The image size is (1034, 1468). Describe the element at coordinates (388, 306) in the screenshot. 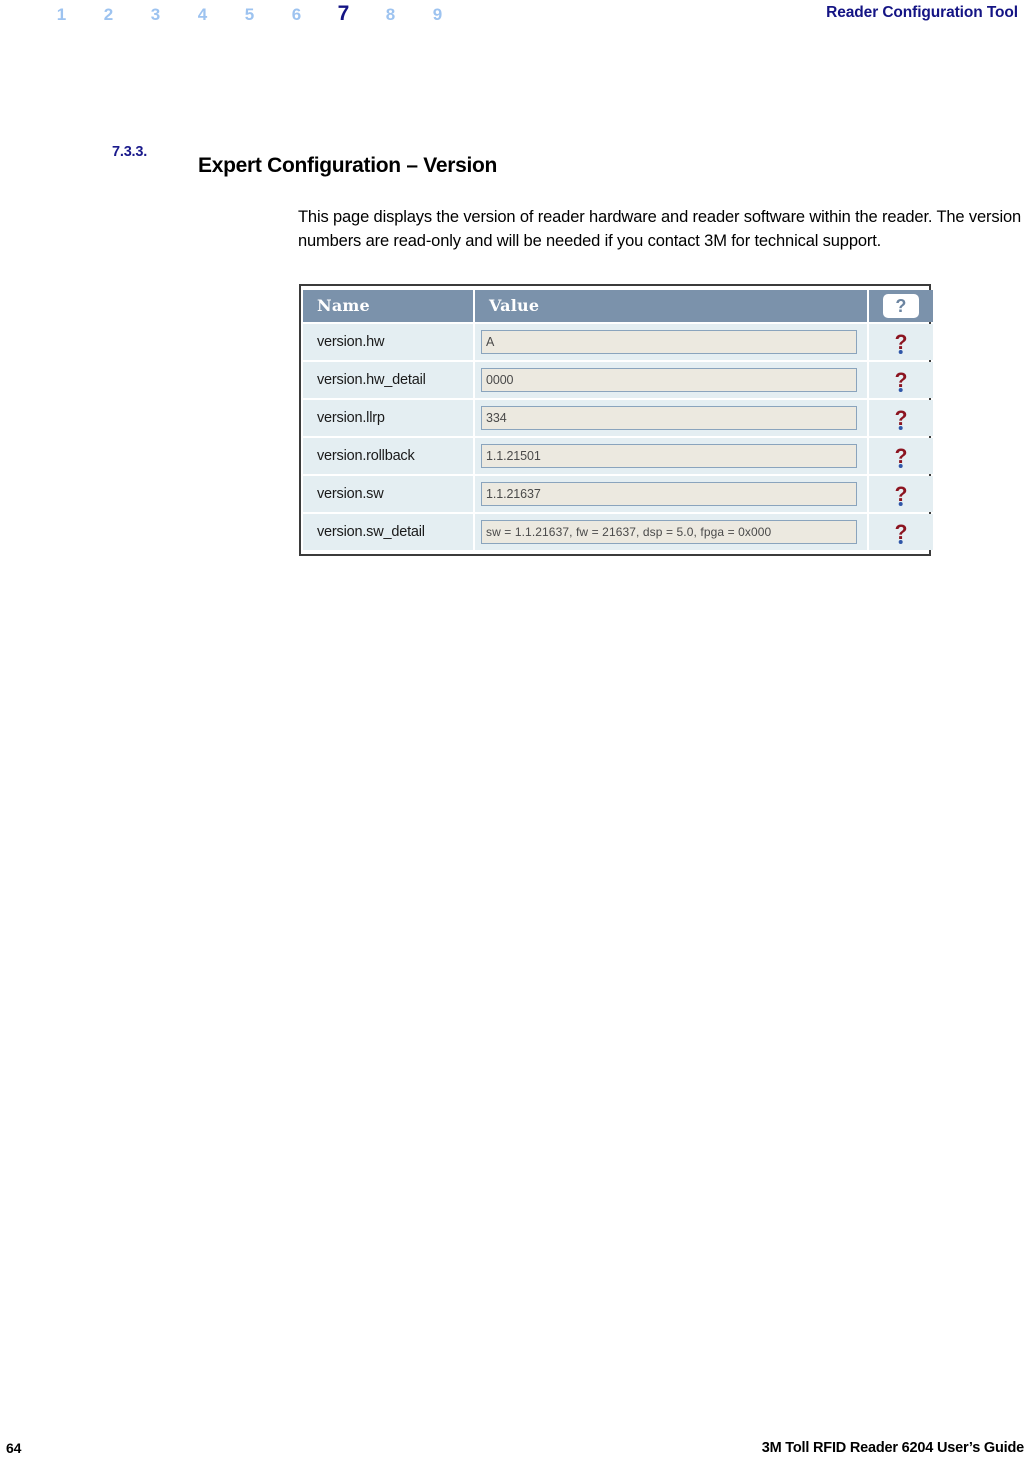

I see `column-header-name: Name` at that location.